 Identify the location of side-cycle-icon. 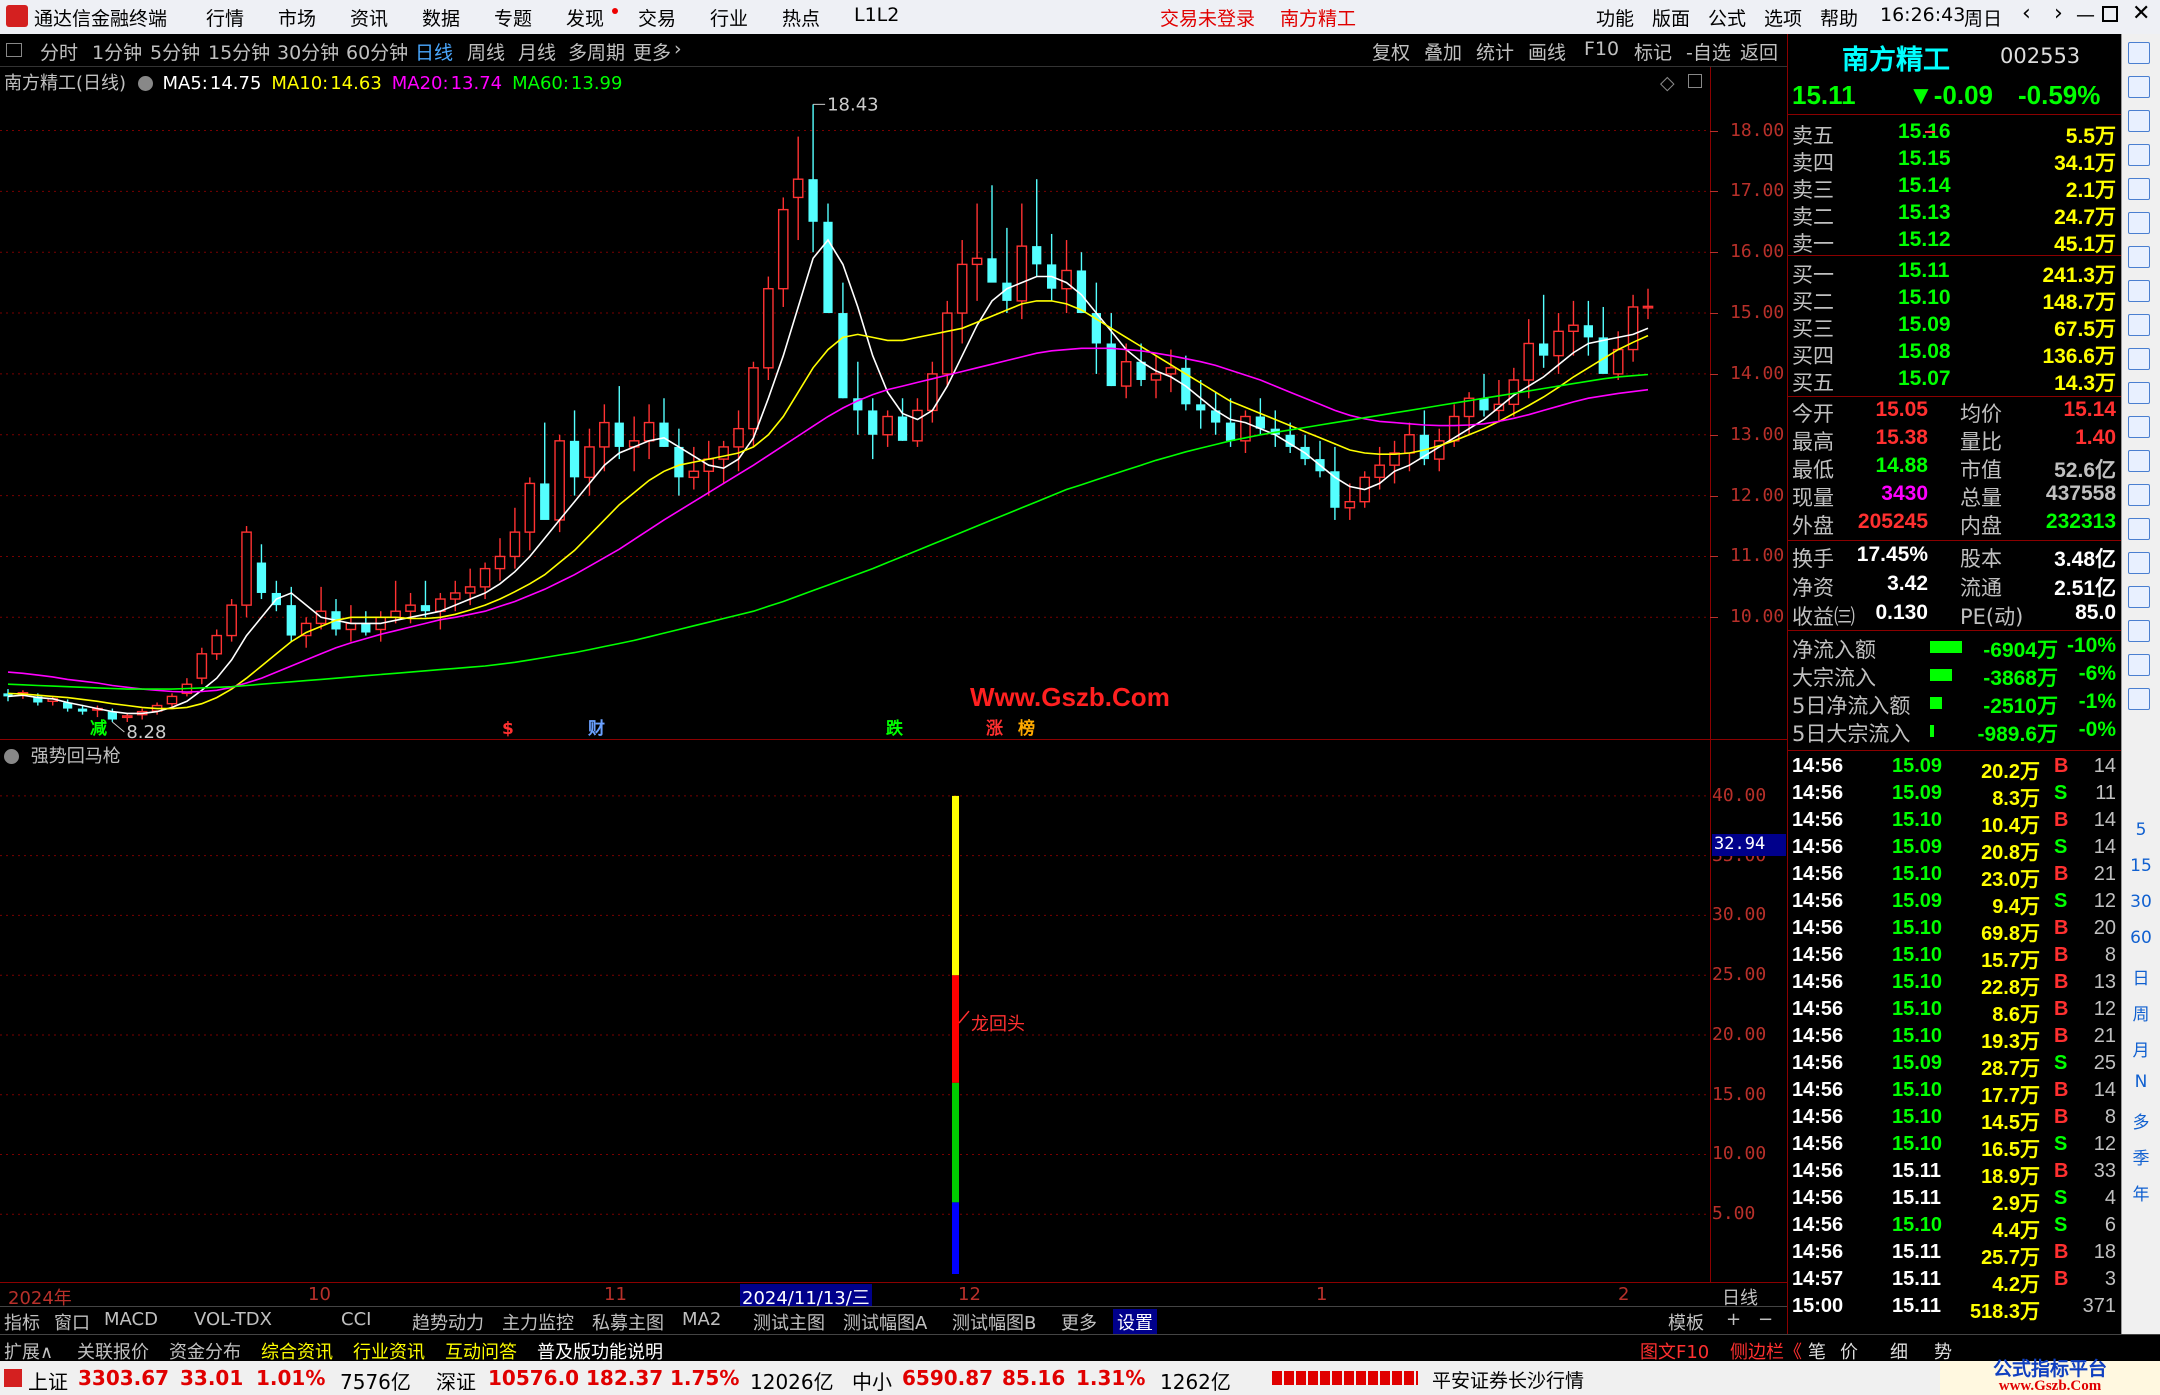
(2139, 699).